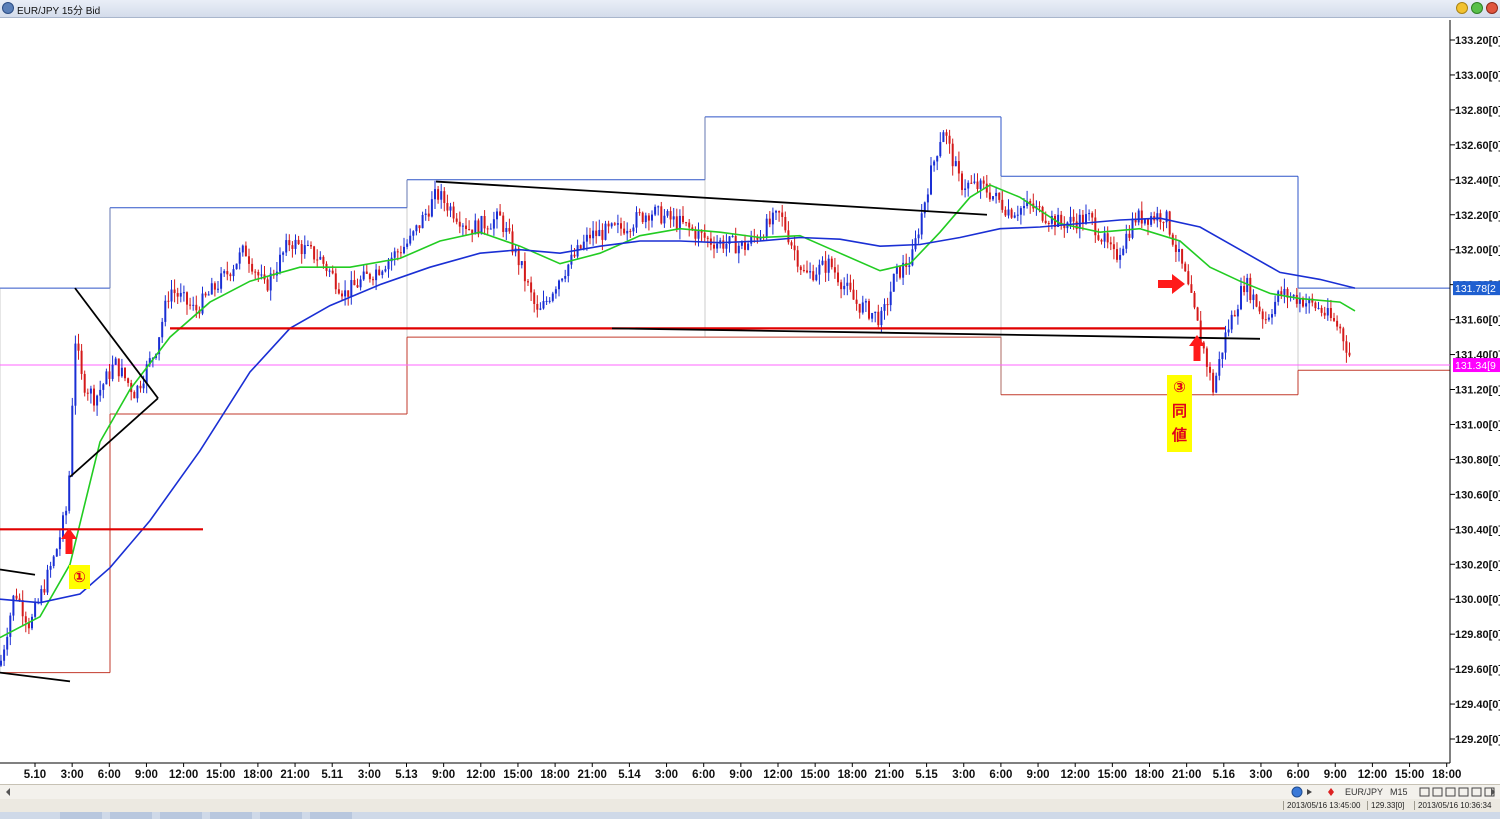 This screenshot has height=819, width=1500. What do you see at coordinates (1492, 8) in the screenshot?
I see `close-button` at bounding box center [1492, 8].